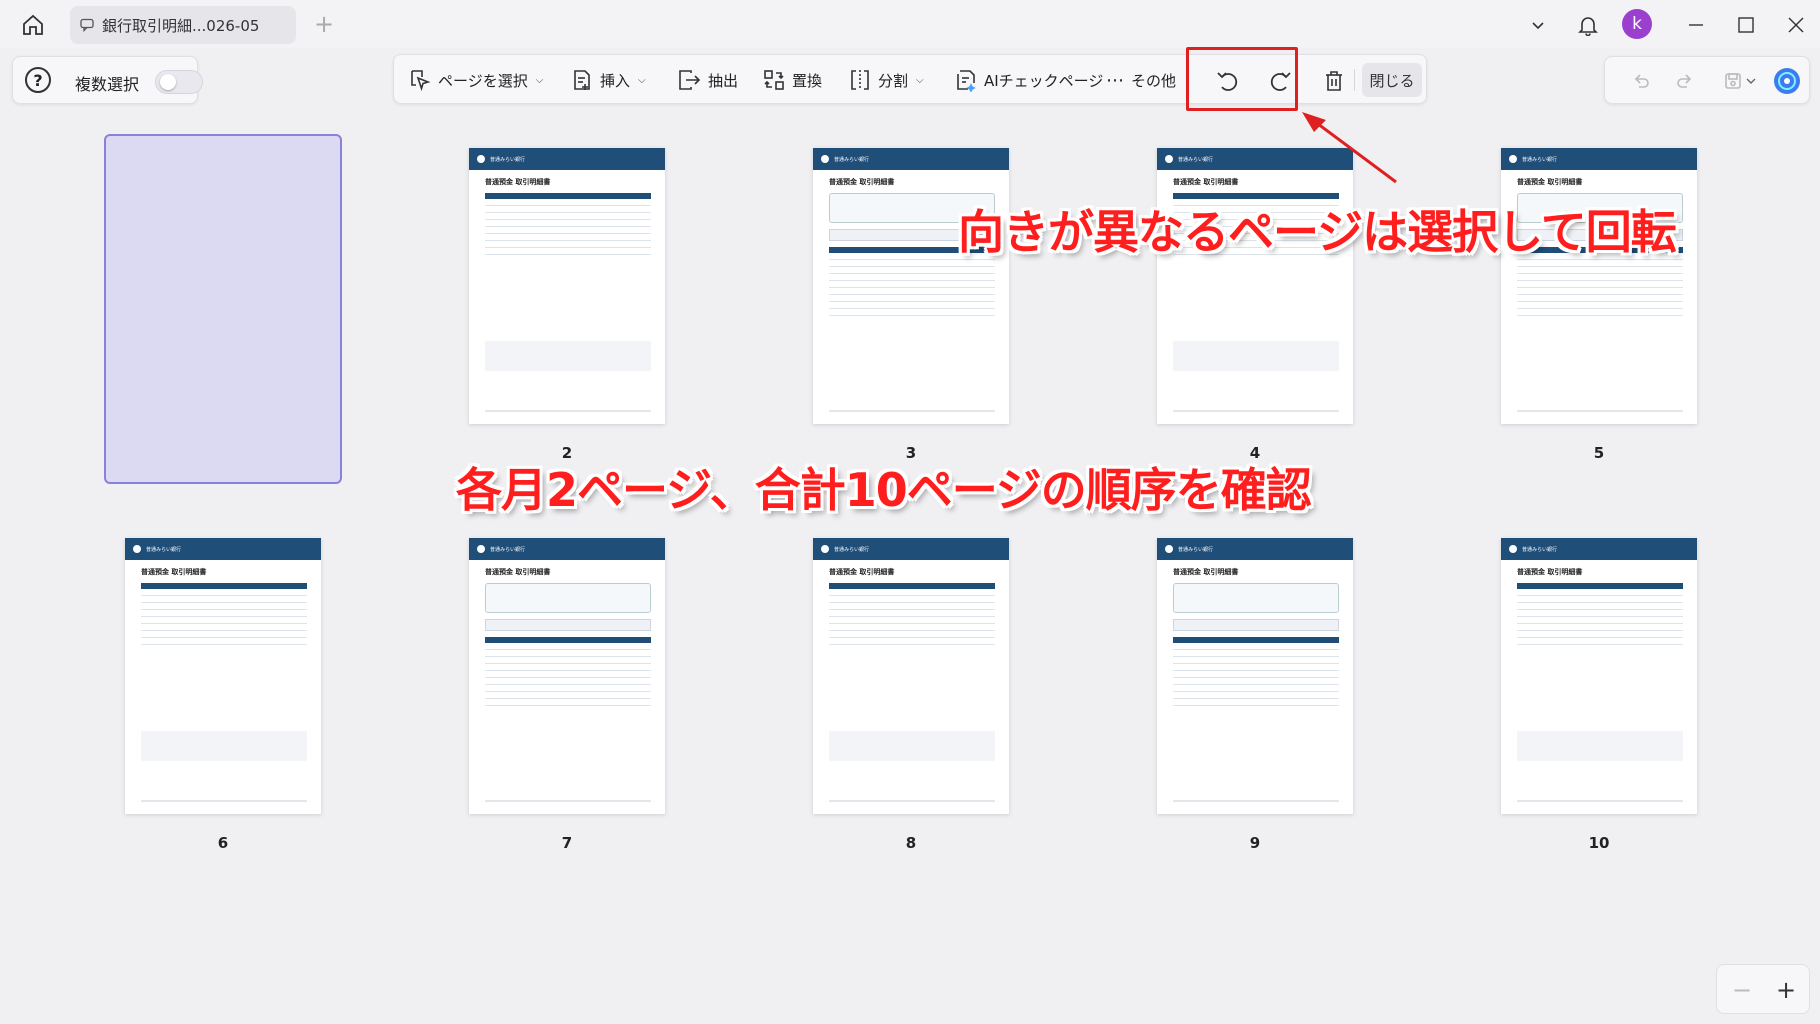 This screenshot has width=1820, height=1024. Describe the element at coordinates (608, 80) in the screenshot. I see `insert-button: 挿入 ⌵` at that location.